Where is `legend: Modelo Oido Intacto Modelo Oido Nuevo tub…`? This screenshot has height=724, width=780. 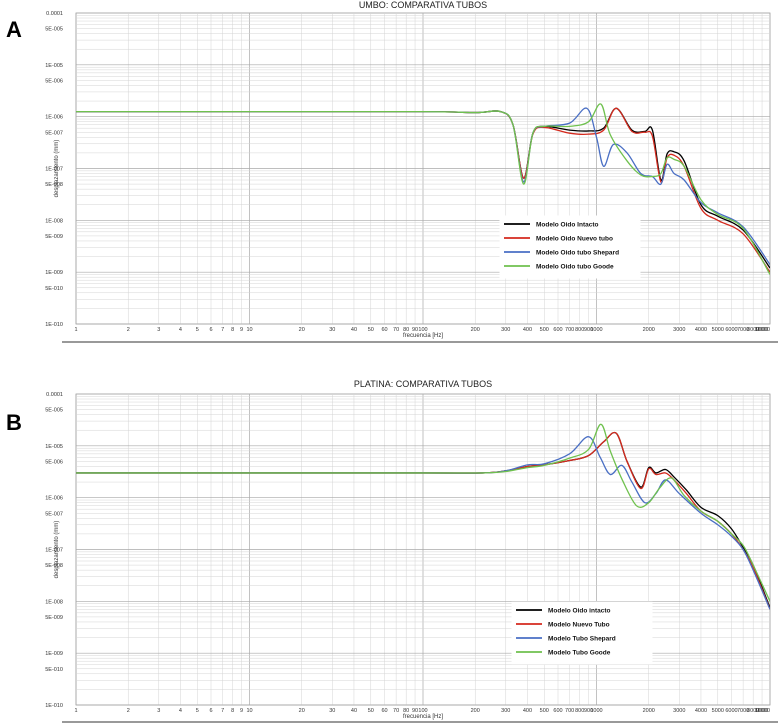 legend: Modelo Oido Intacto Modelo Oido Nuevo tub… is located at coordinates (570, 247).